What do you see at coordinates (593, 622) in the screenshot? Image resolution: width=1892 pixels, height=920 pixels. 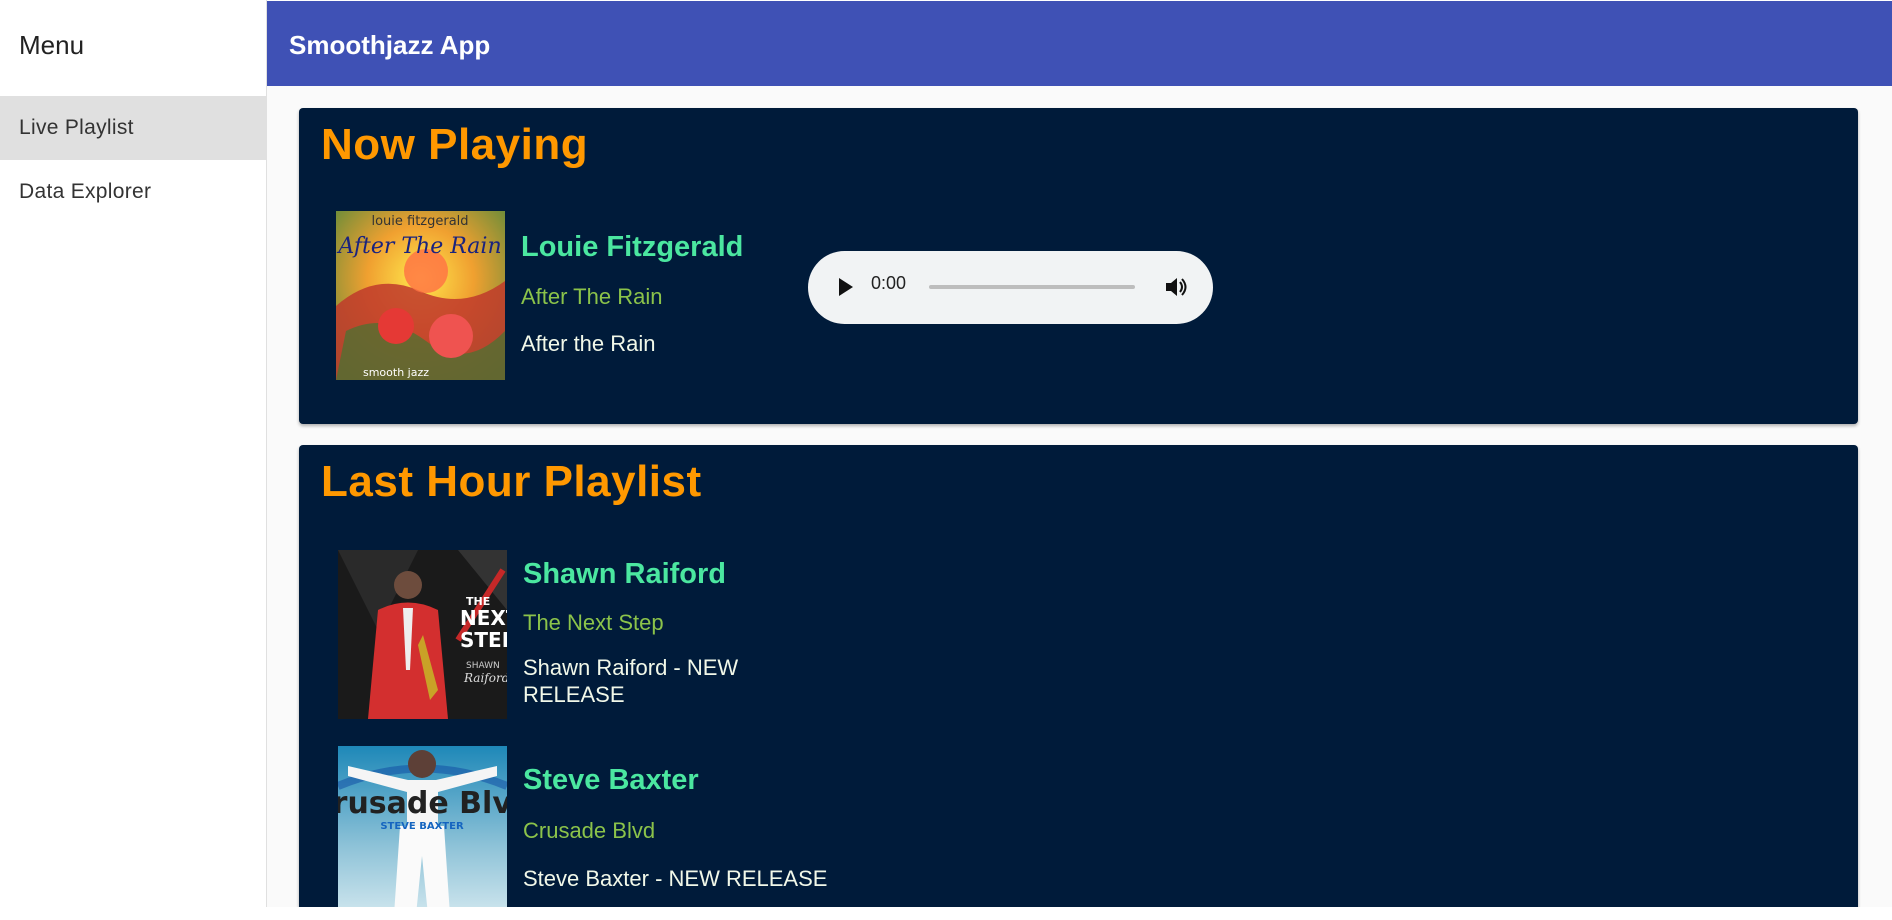 I see `track-album: The Next Step` at bounding box center [593, 622].